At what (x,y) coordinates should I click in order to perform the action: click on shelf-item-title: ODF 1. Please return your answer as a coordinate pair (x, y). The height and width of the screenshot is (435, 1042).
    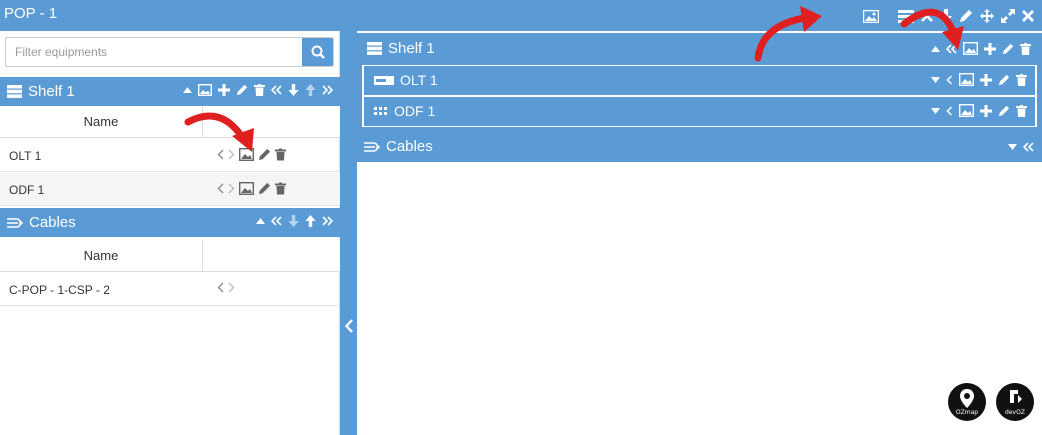
    Looking at the image, I should click on (404, 111).